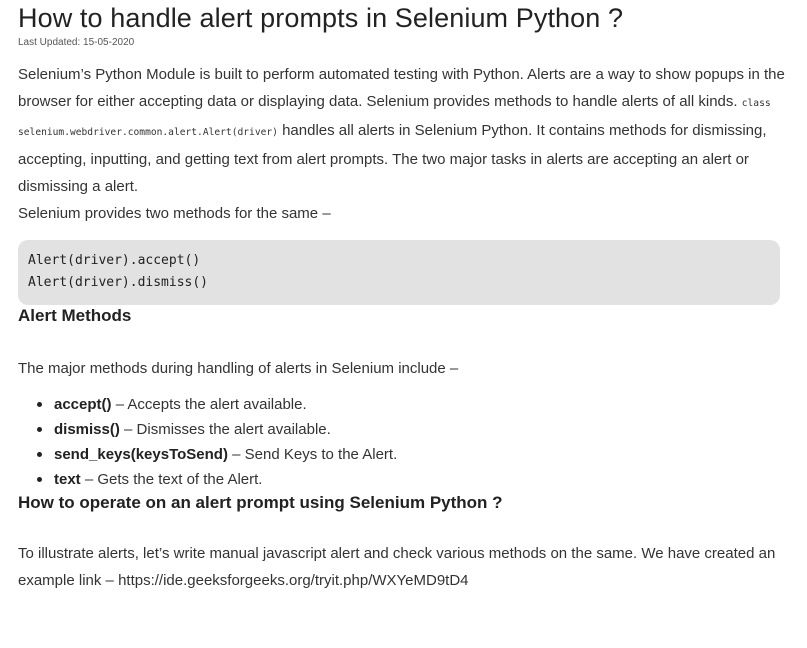 This screenshot has height=648, width=807. What do you see at coordinates (67, 479) in the screenshot?
I see `method-name: text` at bounding box center [67, 479].